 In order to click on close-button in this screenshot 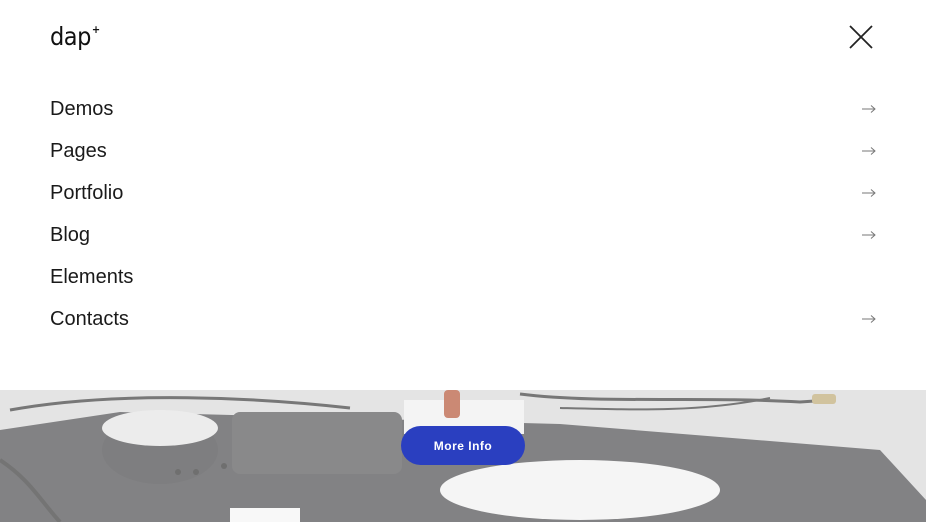, I will do `click(861, 37)`.